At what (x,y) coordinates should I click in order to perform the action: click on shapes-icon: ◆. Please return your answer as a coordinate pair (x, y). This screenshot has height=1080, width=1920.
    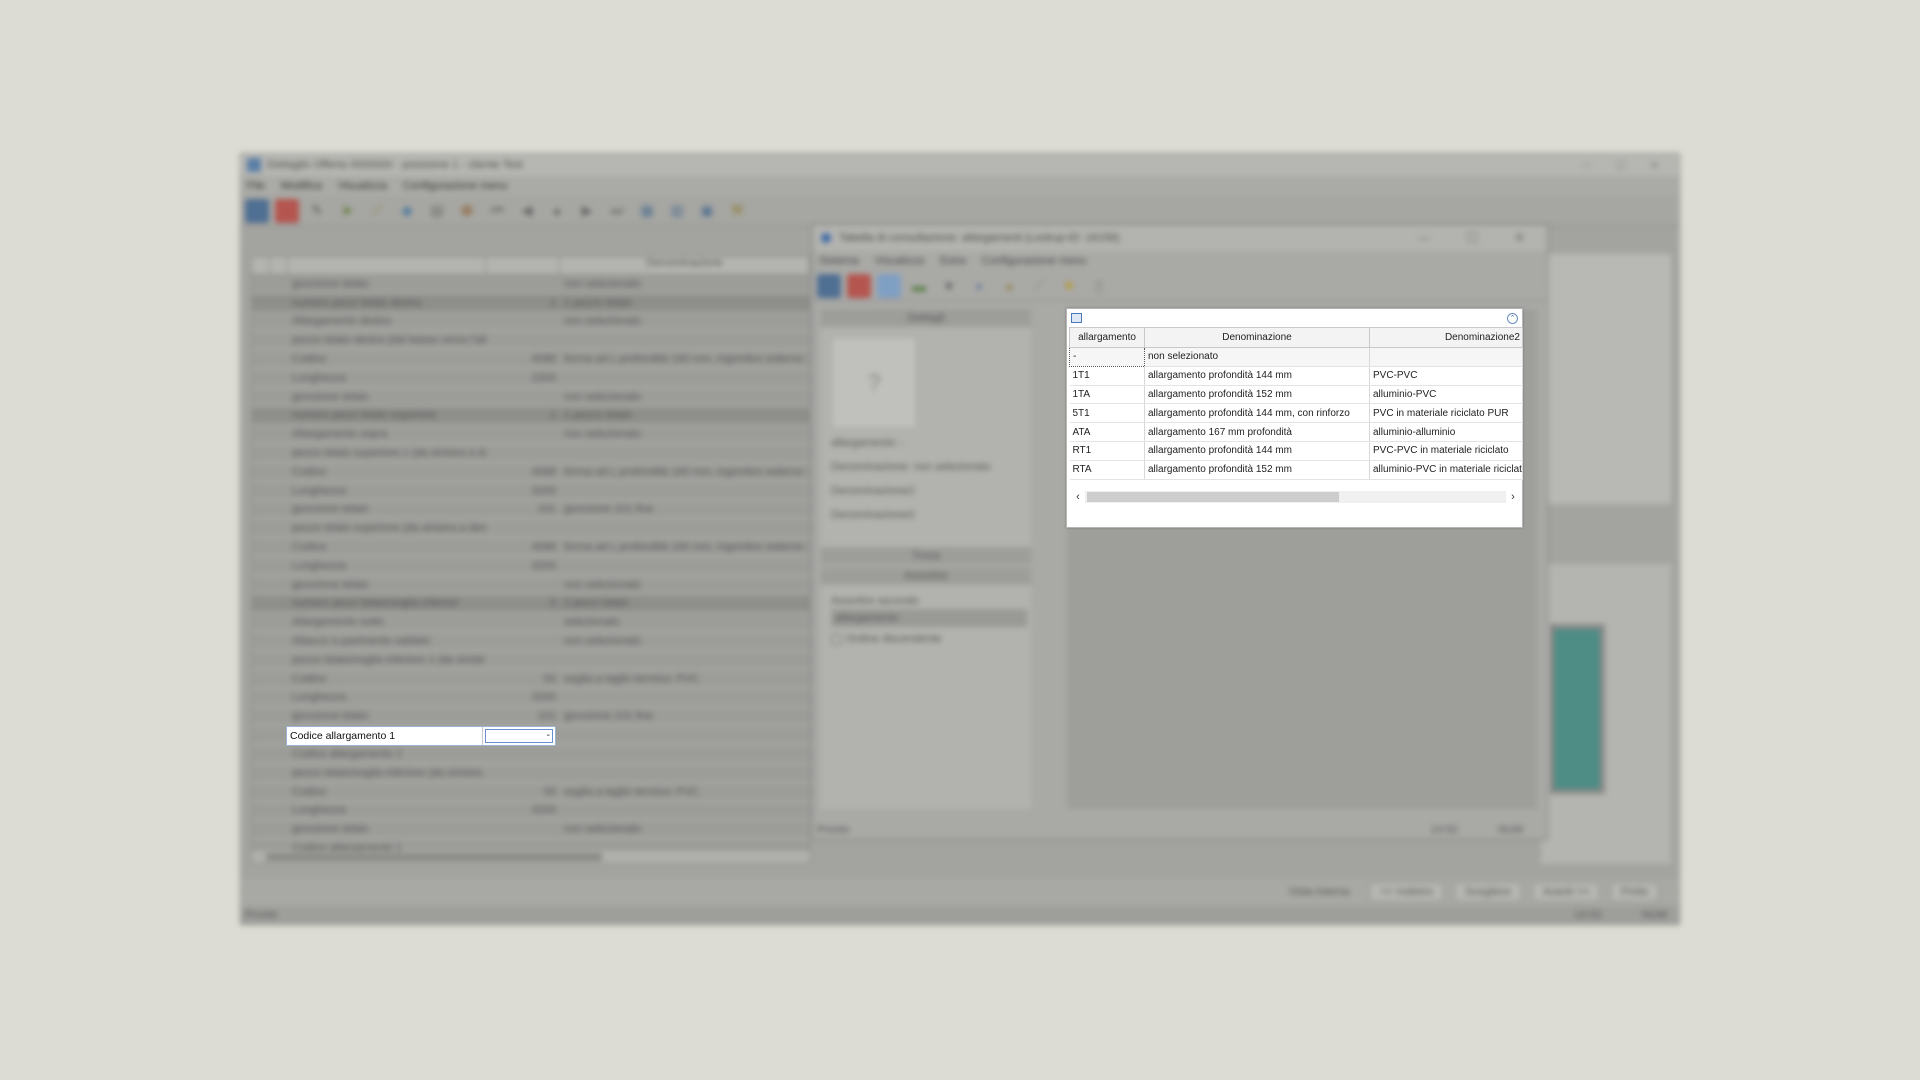
    Looking at the image, I should click on (407, 211).